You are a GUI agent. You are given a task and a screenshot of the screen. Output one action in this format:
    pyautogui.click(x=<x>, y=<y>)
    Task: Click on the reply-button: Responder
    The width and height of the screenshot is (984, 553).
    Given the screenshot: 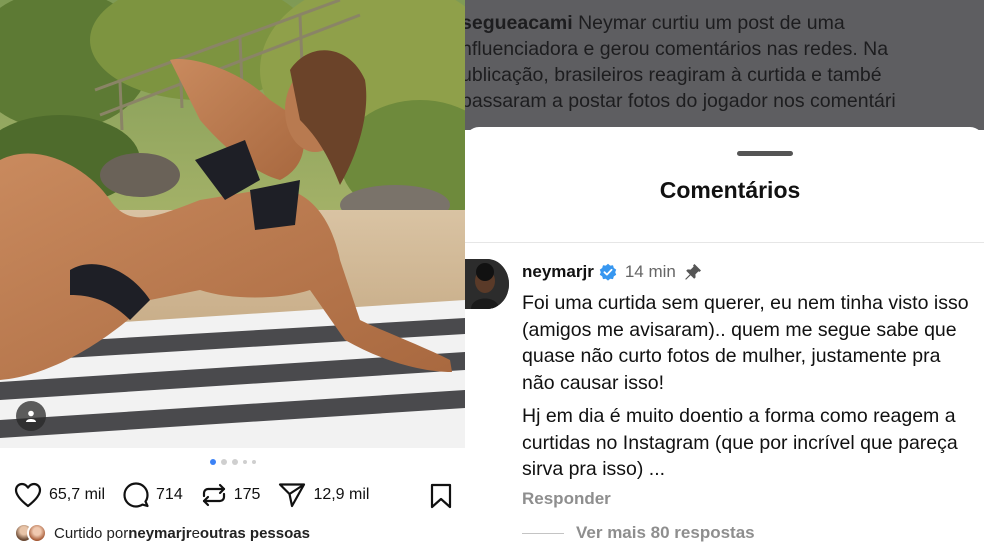 What is the action you would take?
    pyautogui.click(x=566, y=499)
    